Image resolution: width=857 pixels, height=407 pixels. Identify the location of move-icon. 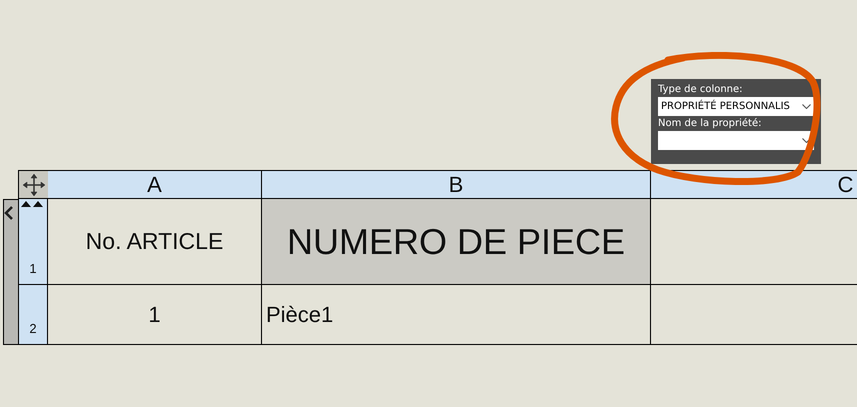
(34, 184).